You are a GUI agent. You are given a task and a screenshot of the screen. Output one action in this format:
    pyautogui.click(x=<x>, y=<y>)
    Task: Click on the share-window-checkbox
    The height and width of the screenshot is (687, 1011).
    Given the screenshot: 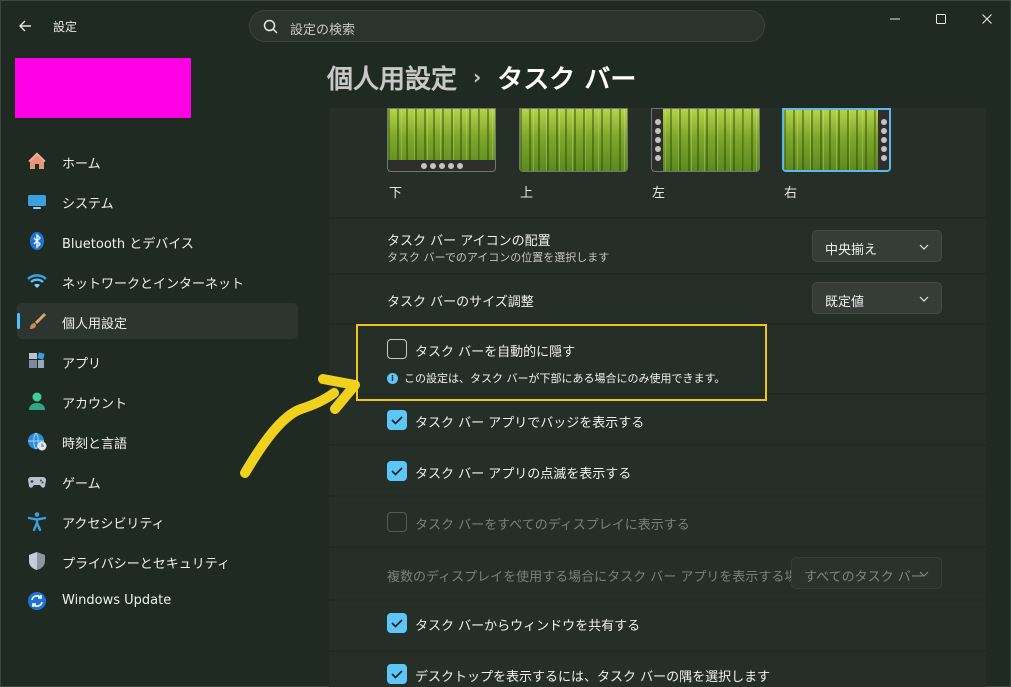 What is the action you would take?
    pyautogui.click(x=397, y=623)
    